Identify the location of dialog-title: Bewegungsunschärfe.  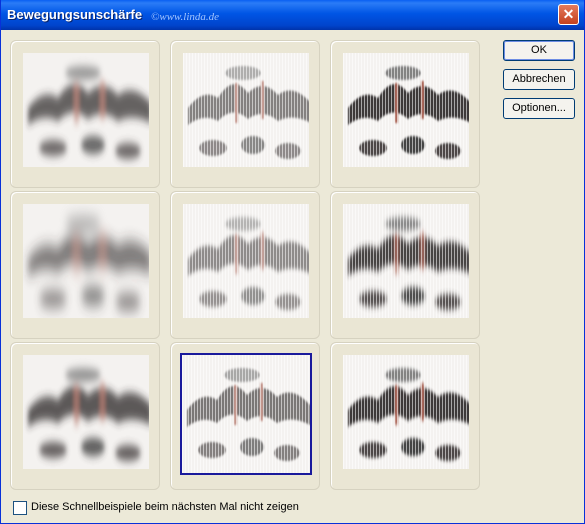
(75, 14).